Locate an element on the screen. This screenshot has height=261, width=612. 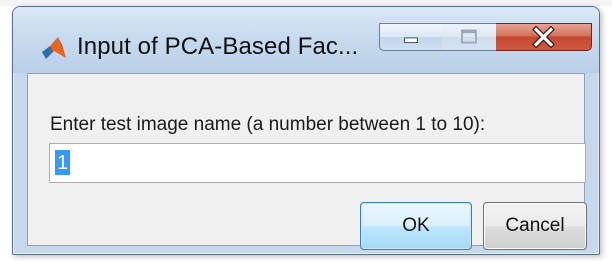
input-value: 1 is located at coordinates (63, 162).